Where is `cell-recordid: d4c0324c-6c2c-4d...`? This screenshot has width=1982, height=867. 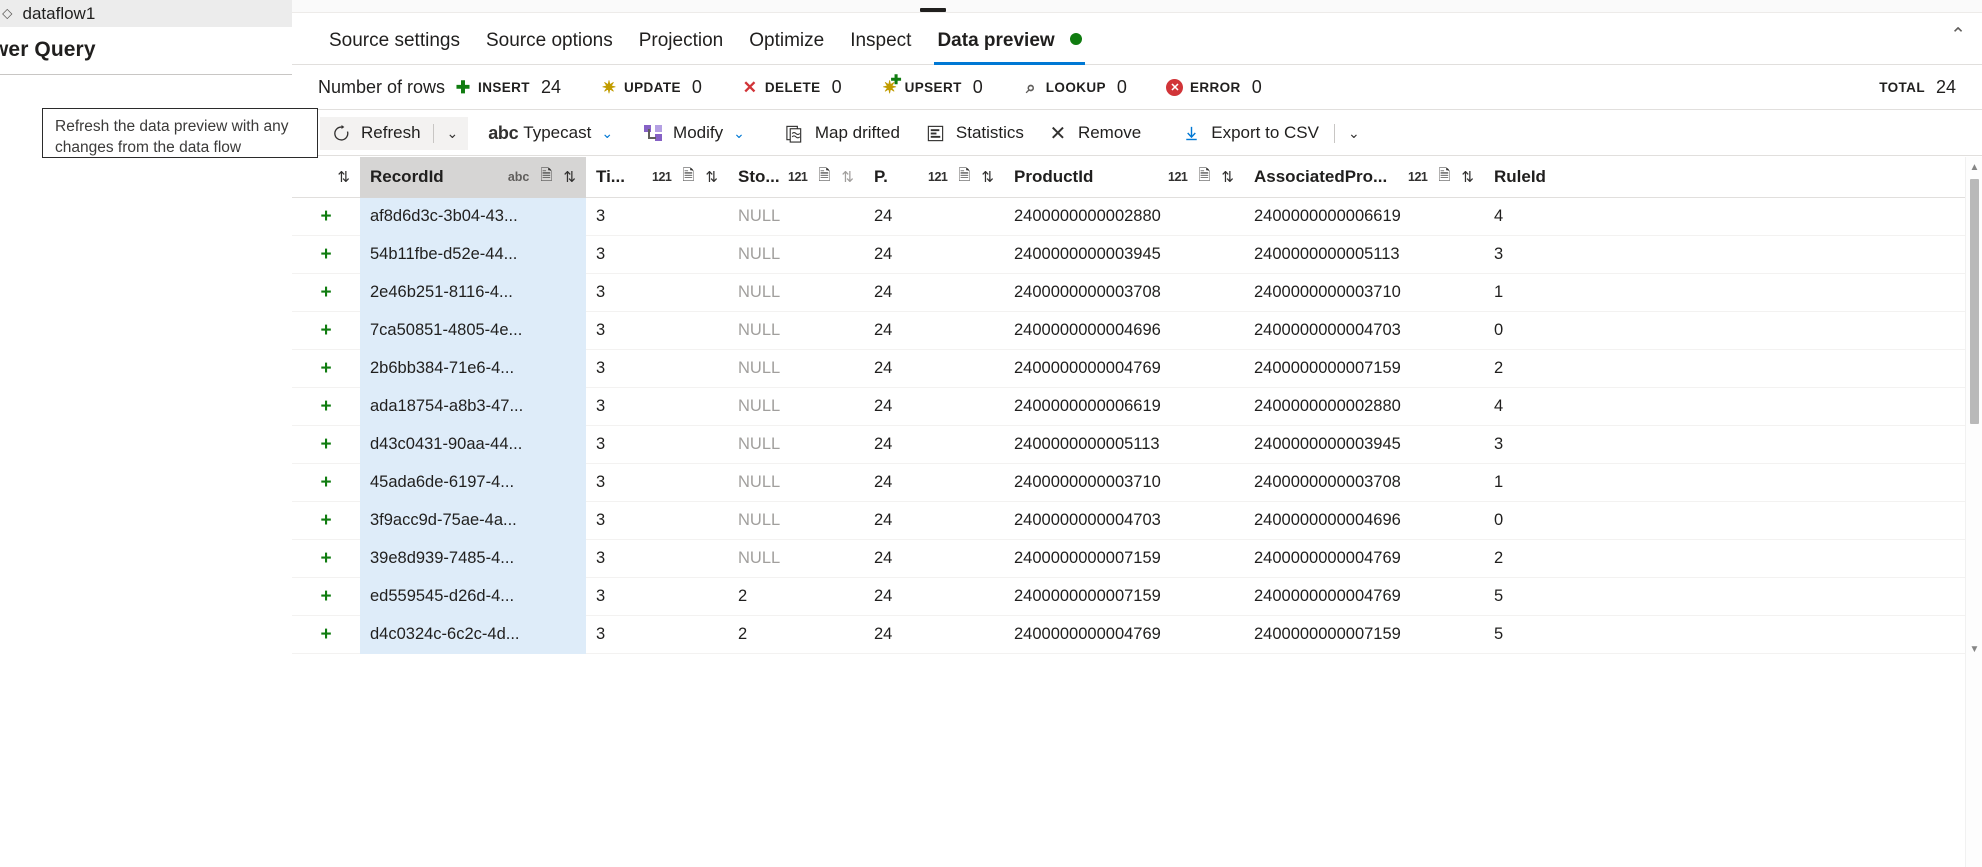 cell-recordid: d4c0324c-6c2c-4d... is located at coordinates (473, 634).